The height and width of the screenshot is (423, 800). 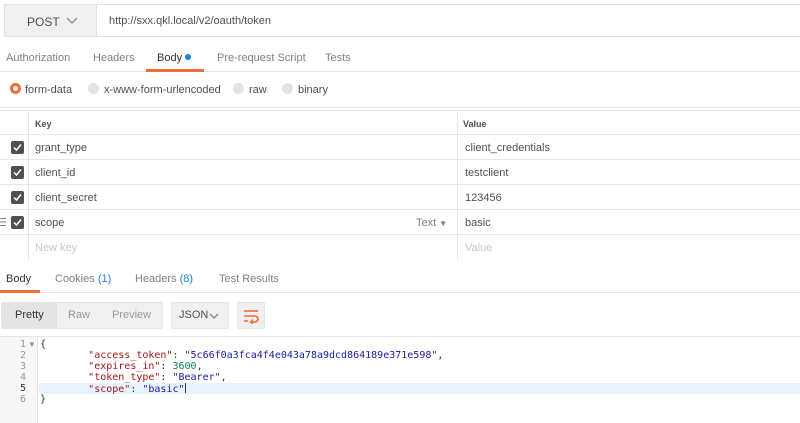 I want to click on format-label: JSON, so click(x=194, y=315).